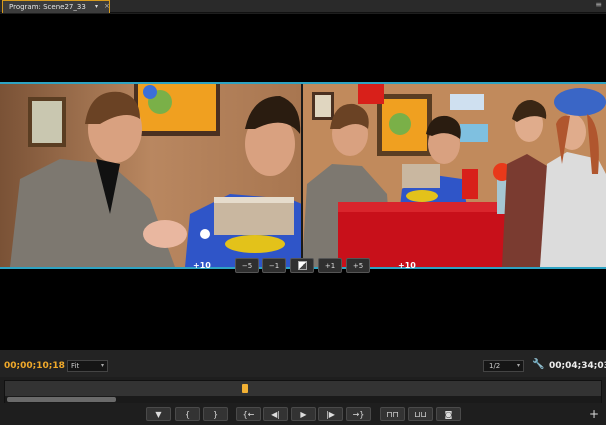  I want to click on incoming-trim-offset: +10, so click(407, 265).